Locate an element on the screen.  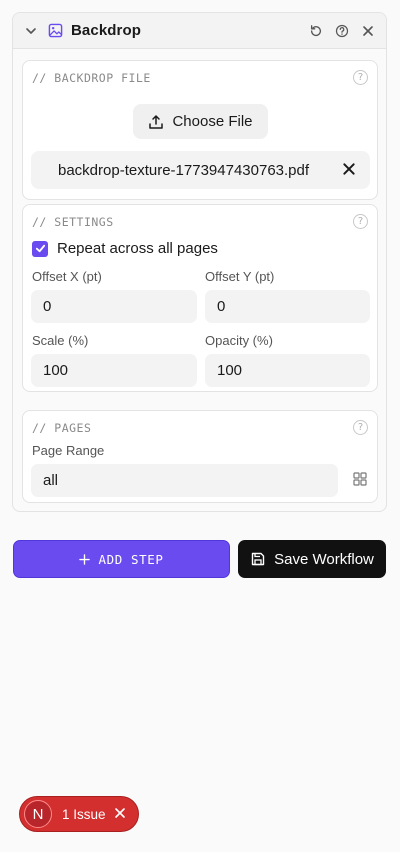
add-step-label: ADD STEP is located at coordinates (131, 559).